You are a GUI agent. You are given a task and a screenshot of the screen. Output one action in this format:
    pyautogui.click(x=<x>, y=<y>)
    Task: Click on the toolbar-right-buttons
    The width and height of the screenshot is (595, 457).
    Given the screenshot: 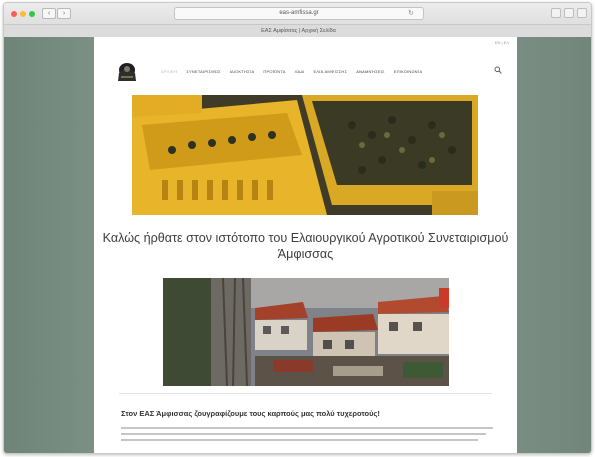 What is the action you would take?
    pyautogui.click(x=569, y=13)
    